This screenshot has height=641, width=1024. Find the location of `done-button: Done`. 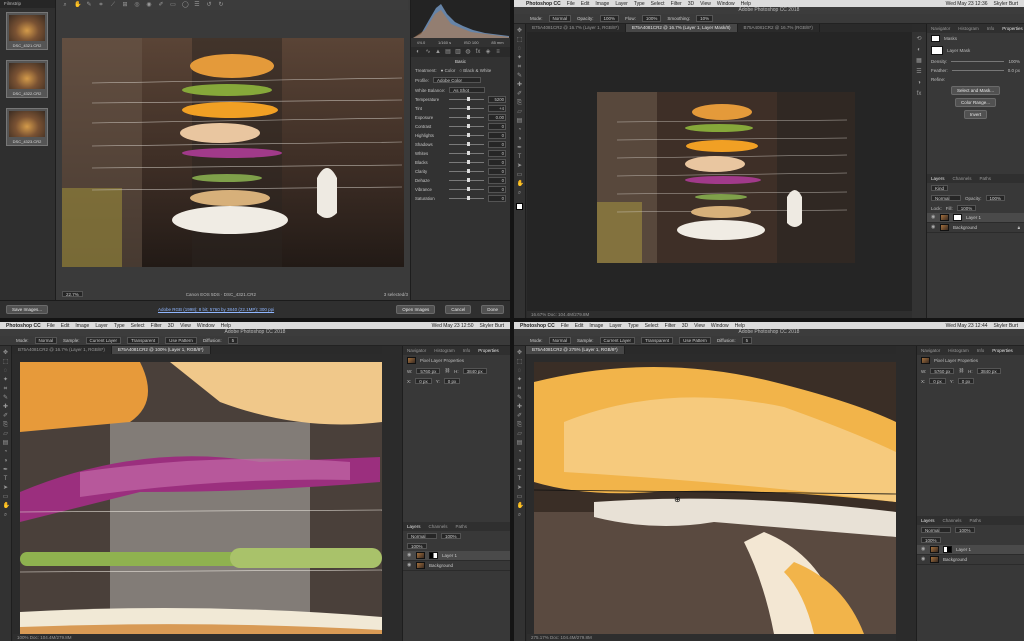

done-button: Done is located at coordinates (492, 309).